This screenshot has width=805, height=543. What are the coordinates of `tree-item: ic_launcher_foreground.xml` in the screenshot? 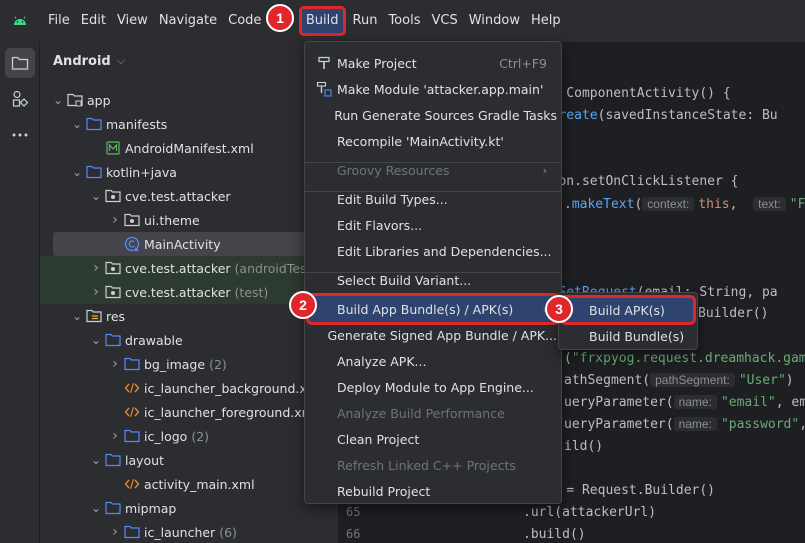 It's located at (189, 412).